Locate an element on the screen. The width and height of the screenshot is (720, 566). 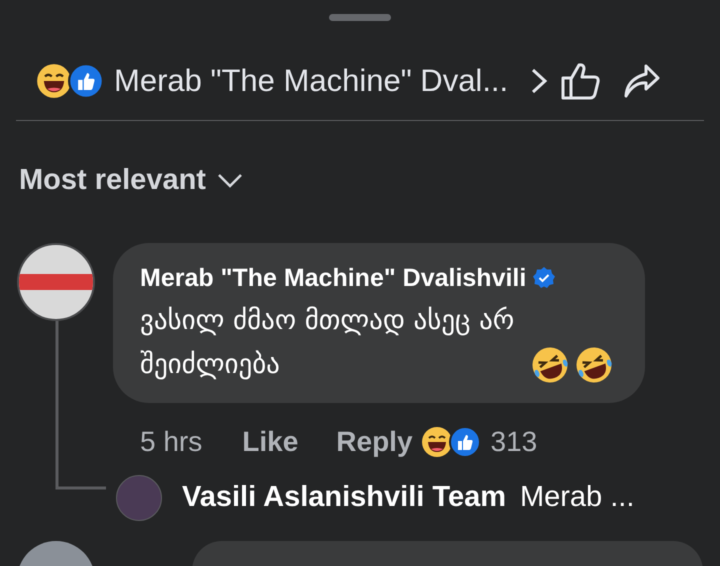
drag-handle is located at coordinates (360, 17).